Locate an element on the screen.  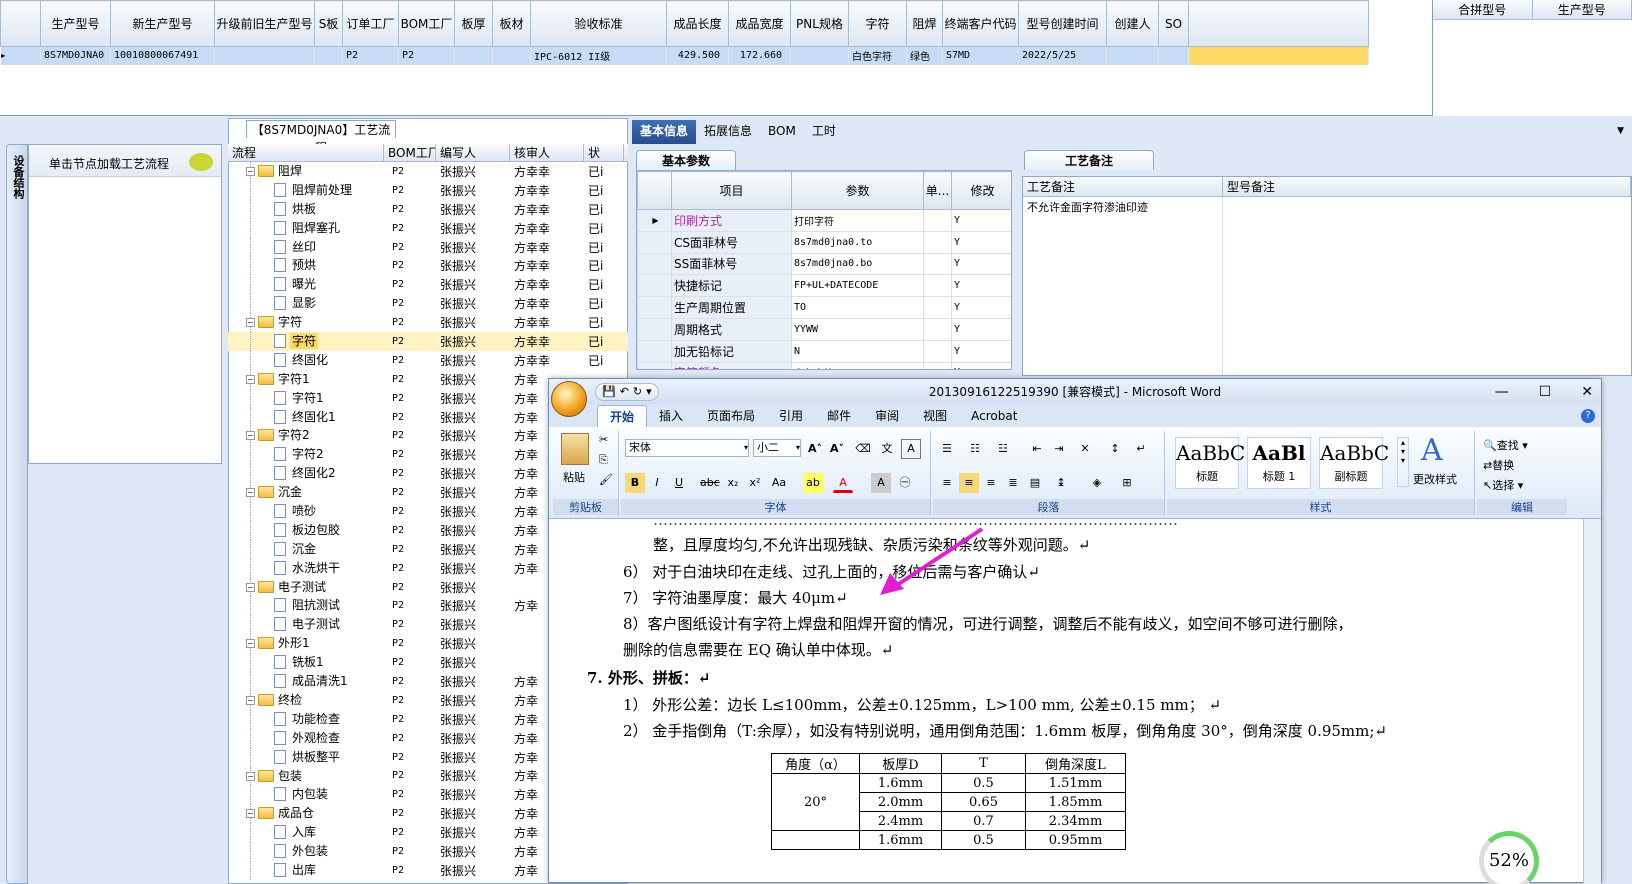
param-value: 8s7md0jna0.to is located at coordinates (858, 242).